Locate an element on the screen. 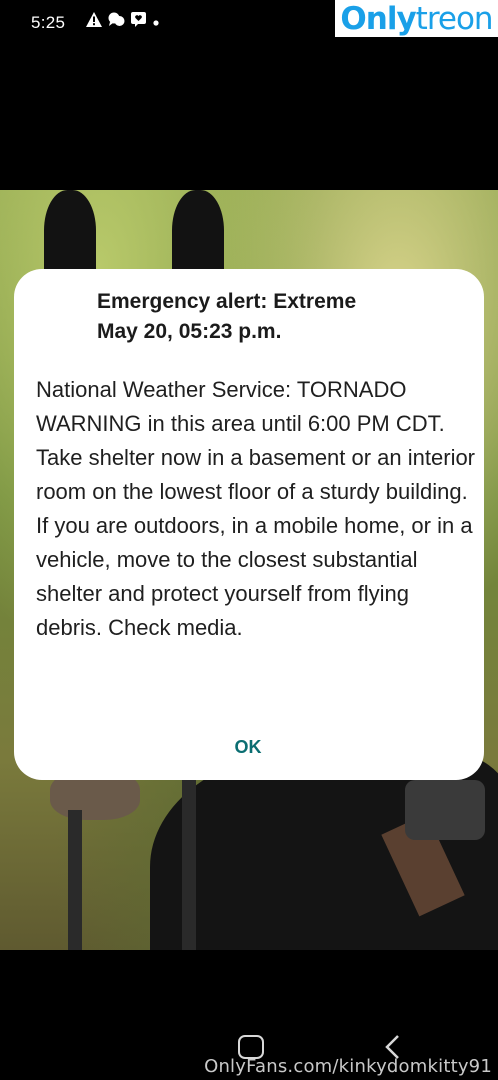 This screenshot has height=1080, width=498. alert-title-line1: Emergency alert: Extreme is located at coordinates (227, 301).